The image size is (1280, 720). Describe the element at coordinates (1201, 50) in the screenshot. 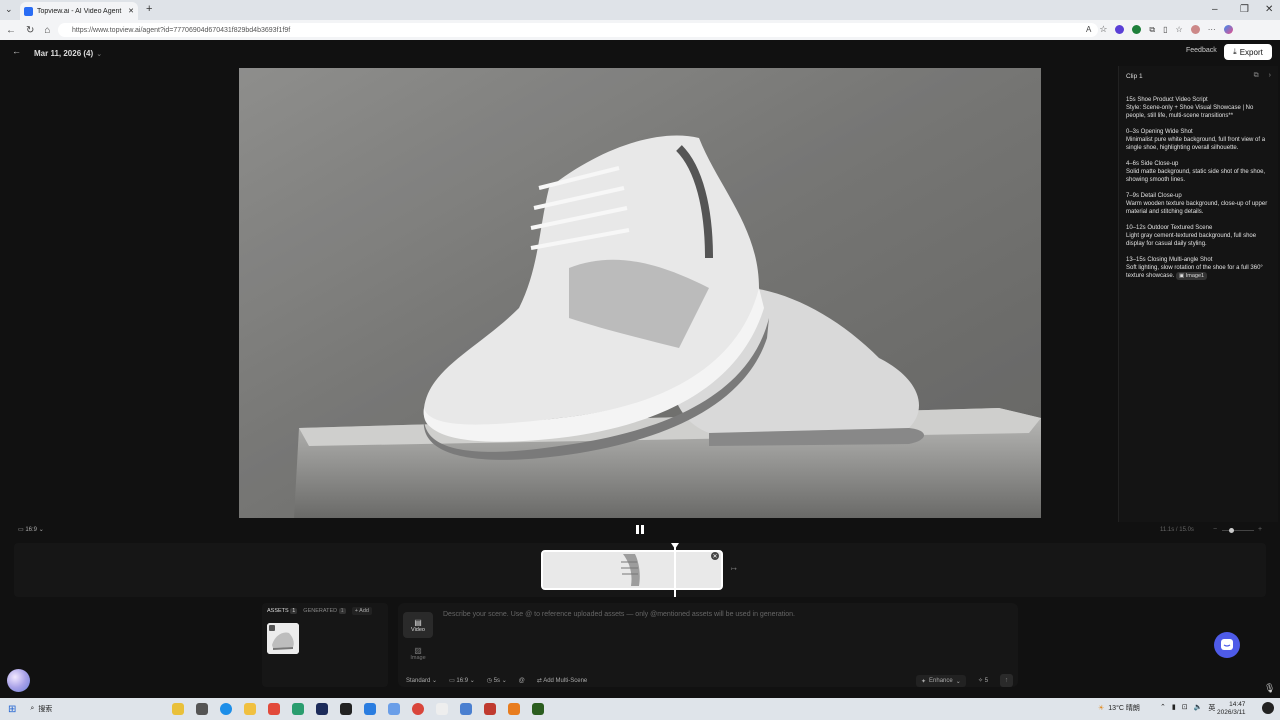

I see `feedback-link: Feedback` at that location.